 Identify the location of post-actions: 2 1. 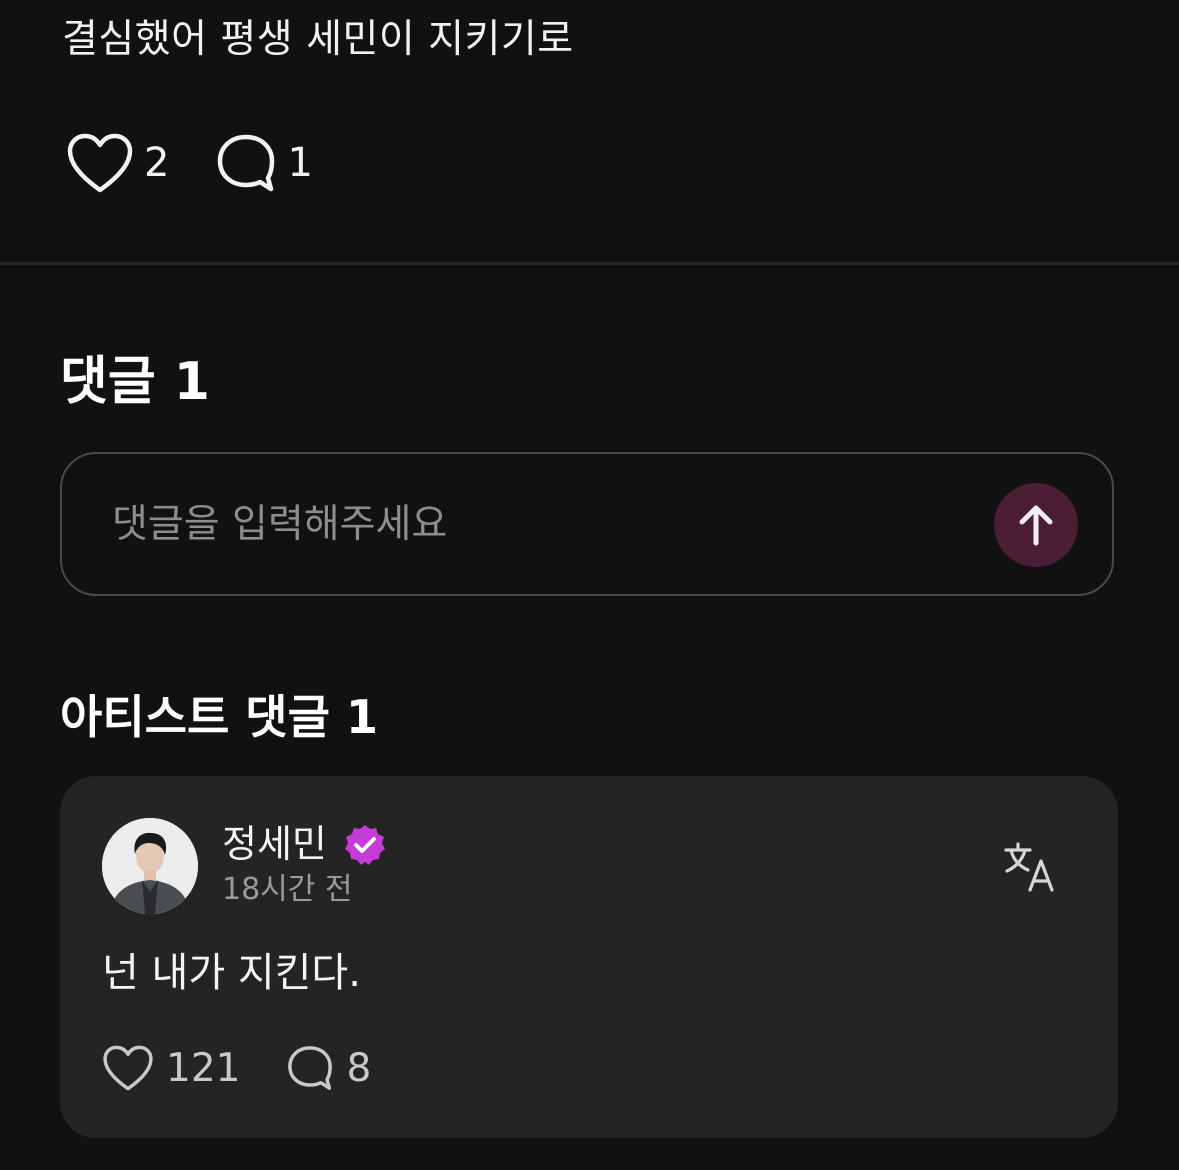
(189, 163).